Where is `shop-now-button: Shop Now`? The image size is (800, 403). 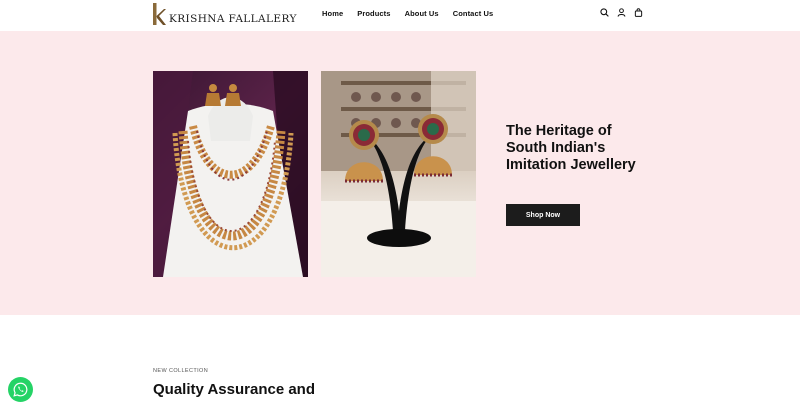
shop-now-button: Shop Now is located at coordinates (543, 215).